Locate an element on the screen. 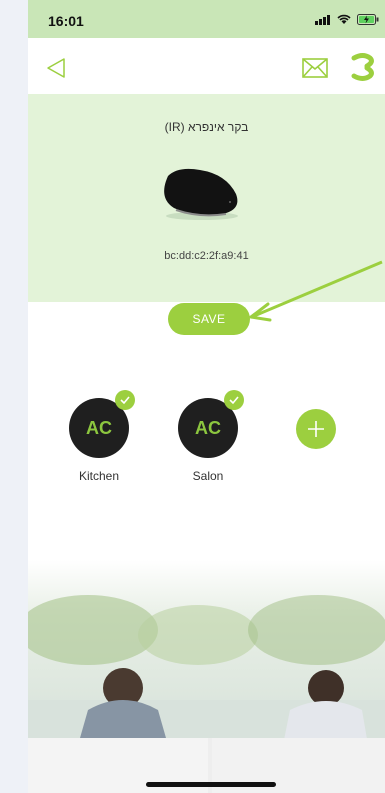 Image resolution: width=385 pixels, height=793 pixels. envelope-icon is located at coordinates (315, 68).